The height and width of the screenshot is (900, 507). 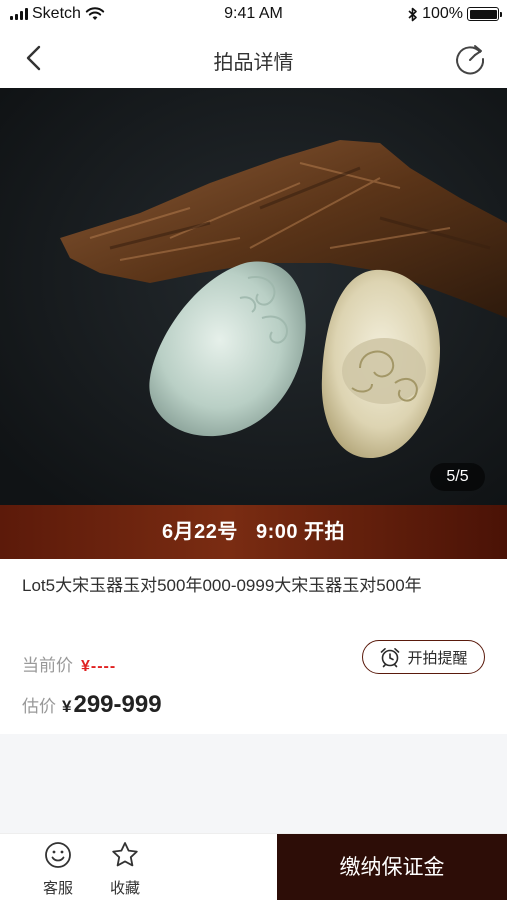 What do you see at coordinates (253, 866) in the screenshot?
I see `bottom-action-bar: 客服 收藏 缴纳保证金` at bounding box center [253, 866].